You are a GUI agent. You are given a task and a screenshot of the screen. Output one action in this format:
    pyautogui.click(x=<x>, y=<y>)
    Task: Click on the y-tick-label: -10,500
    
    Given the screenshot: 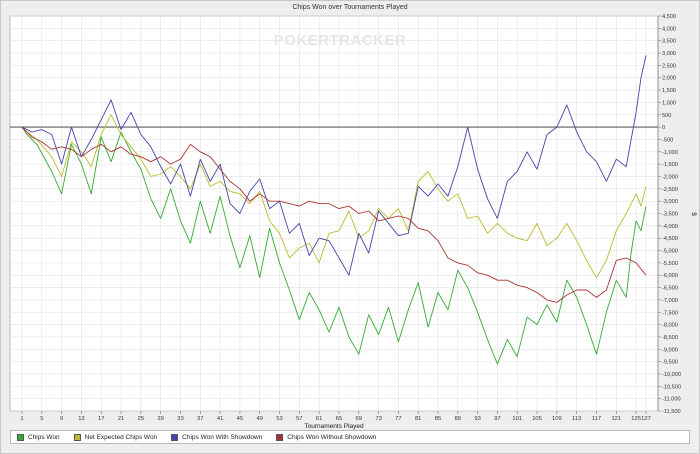 What is the action you would take?
    pyautogui.click(x=671, y=387)
    